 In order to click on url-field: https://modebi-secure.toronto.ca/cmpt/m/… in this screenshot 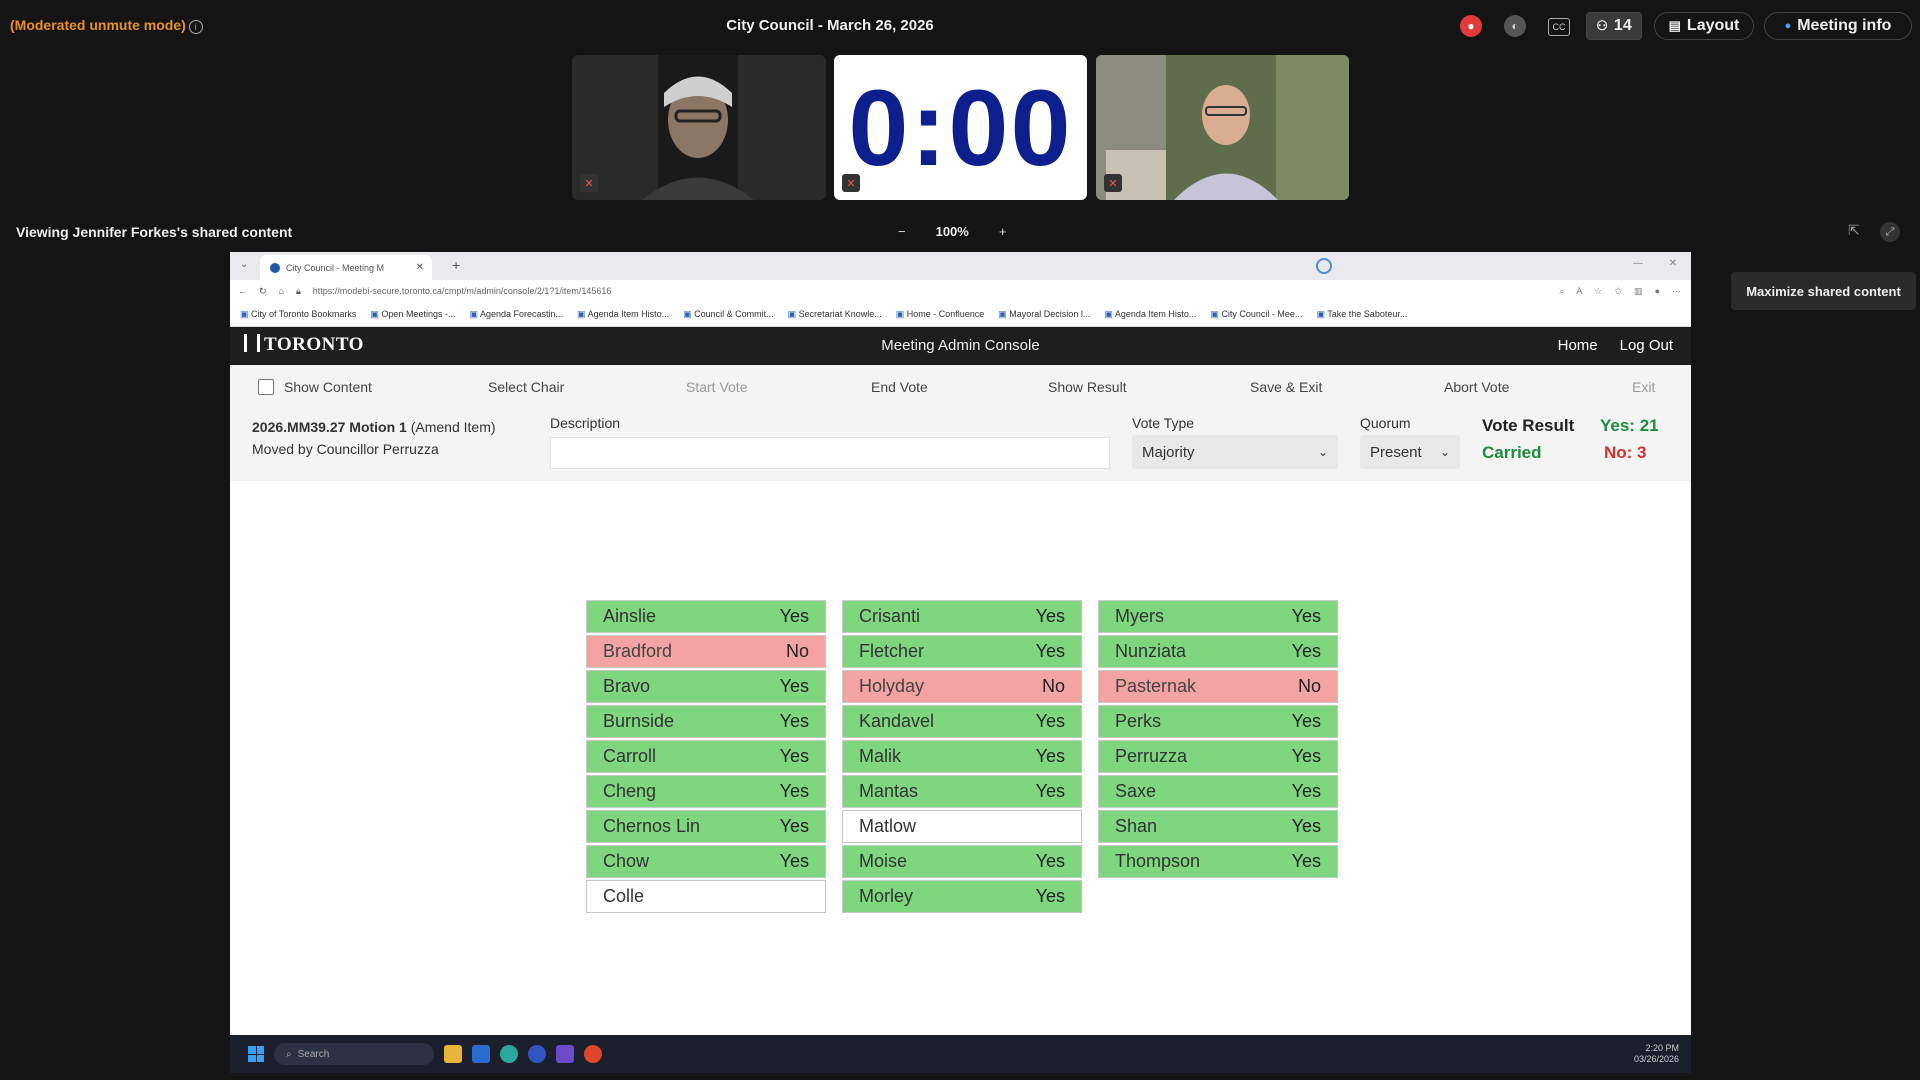, I will do `click(462, 291)`.